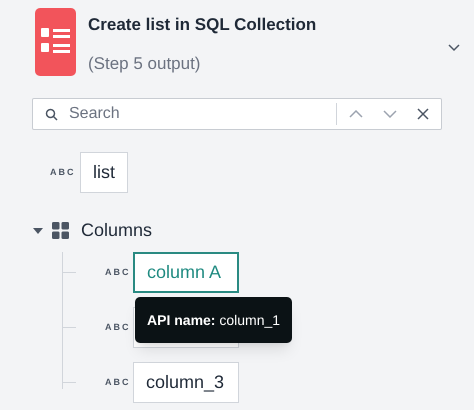 The image size is (474, 410). Describe the element at coordinates (186, 382) in the screenshot. I see `field-chip: column_3` at that location.